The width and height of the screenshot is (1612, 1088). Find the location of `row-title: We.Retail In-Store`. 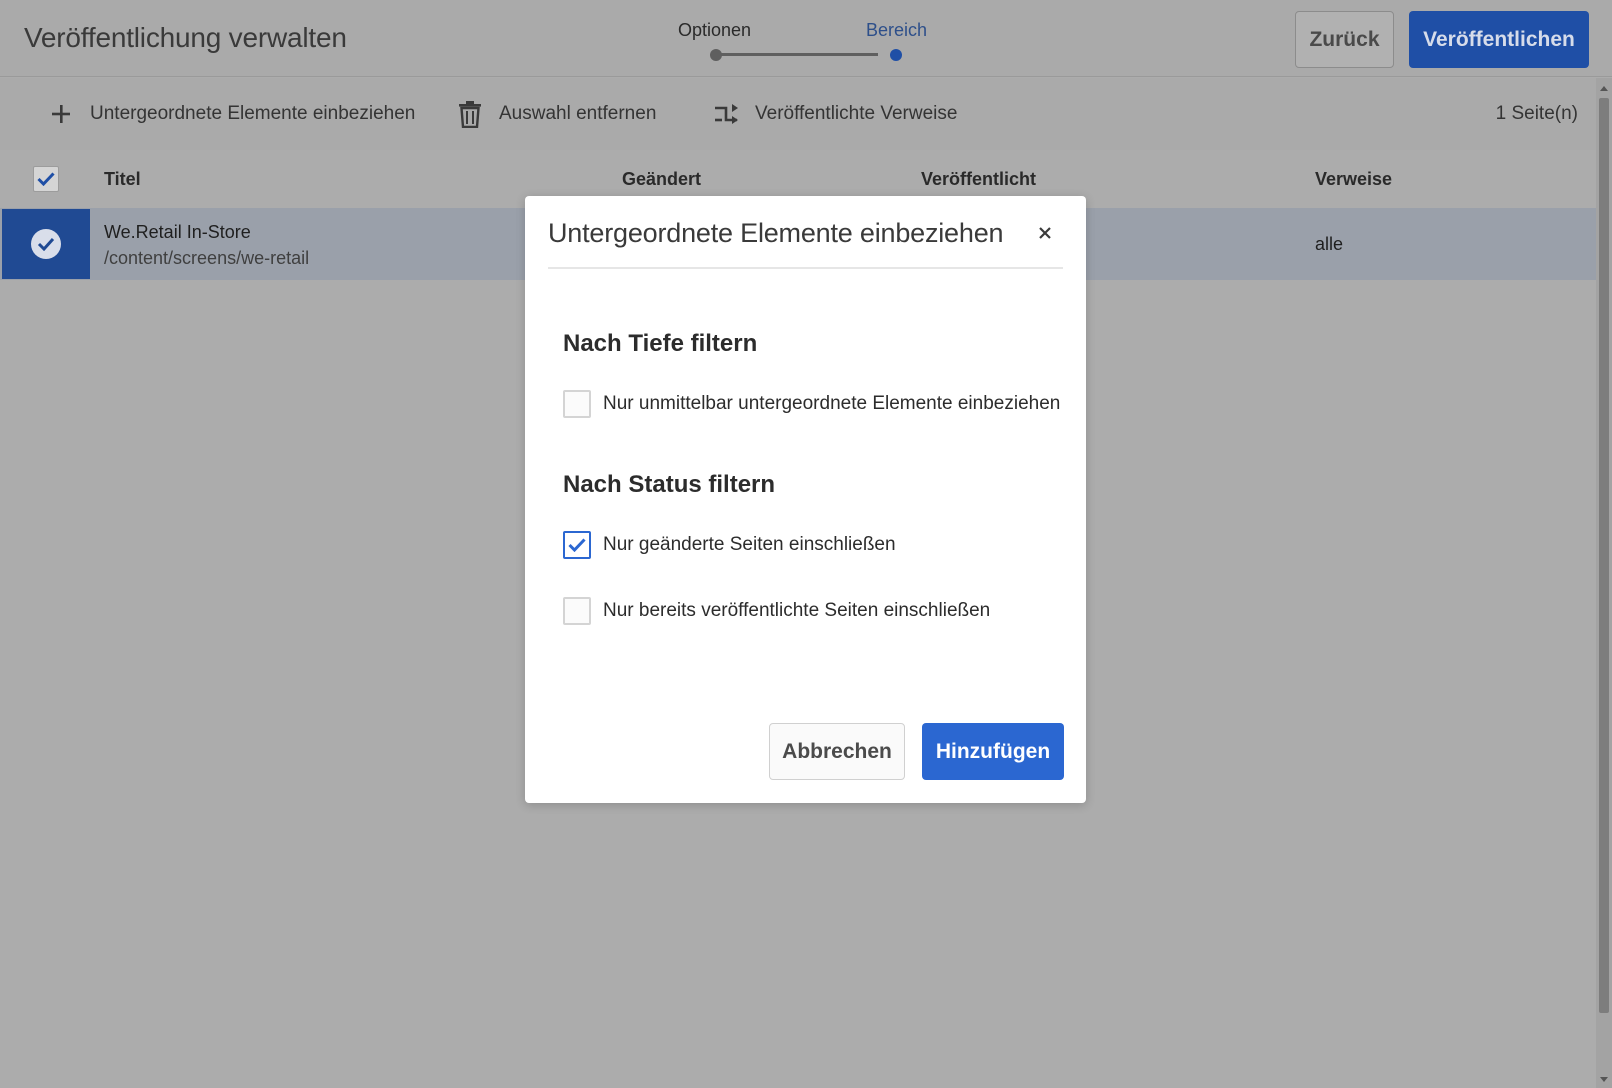

row-title: We.Retail In-Store is located at coordinates (177, 232).